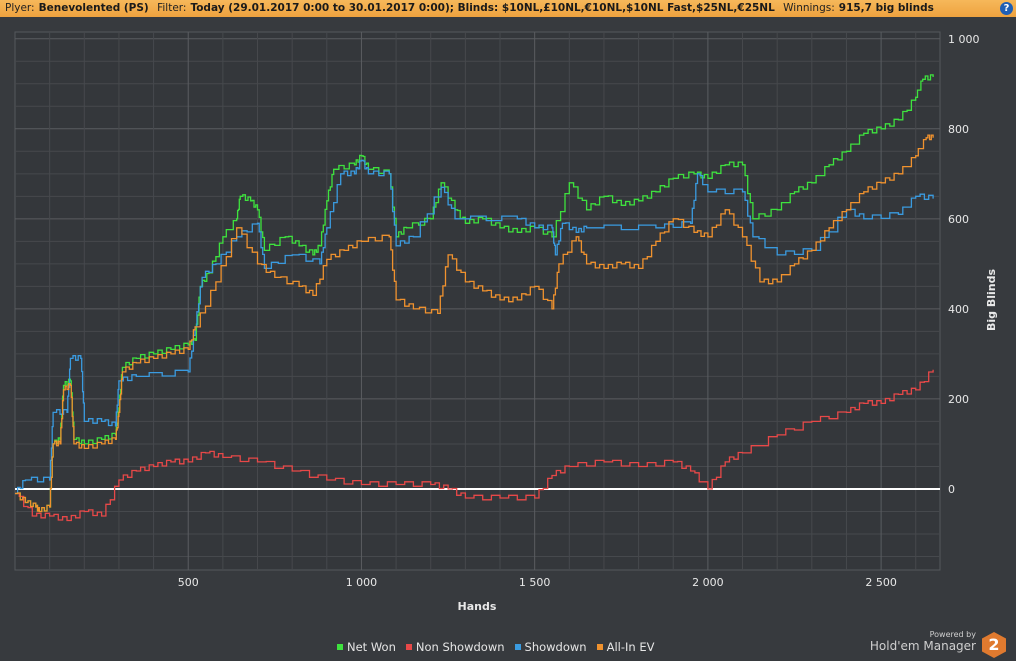 This screenshot has height=661, width=1016. Describe the element at coordinates (630, 647) in the screenshot. I see `legend-label: All-In EV` at that location.